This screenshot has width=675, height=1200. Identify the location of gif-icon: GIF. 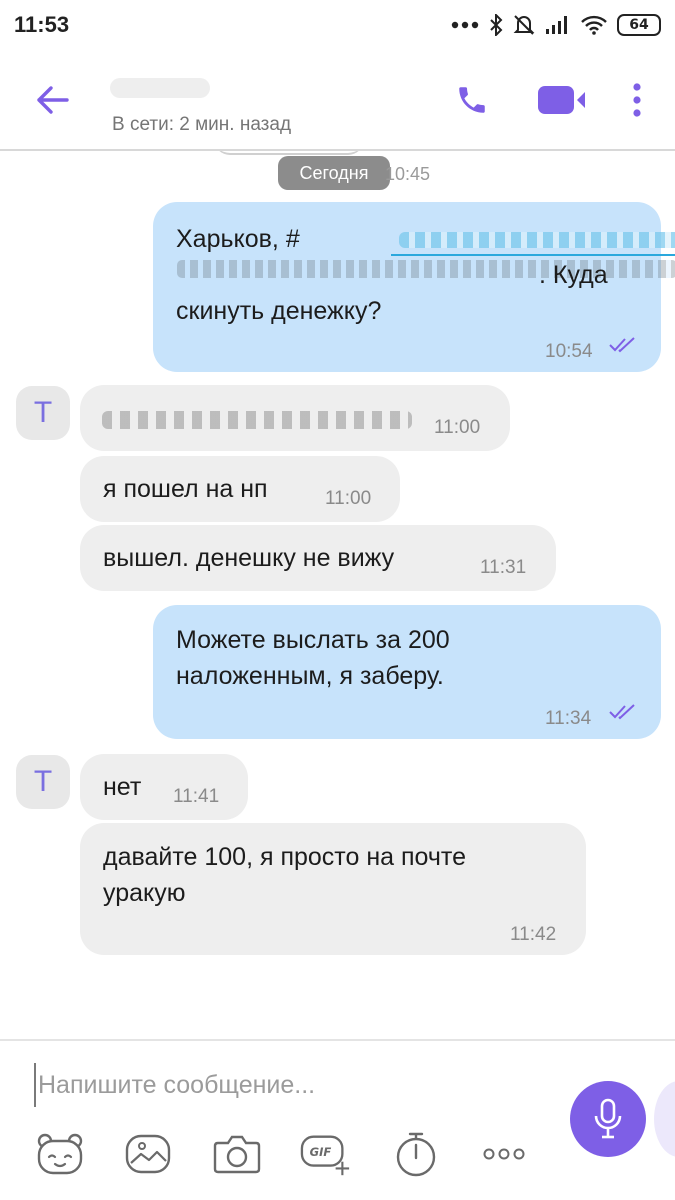
(325, 1155).